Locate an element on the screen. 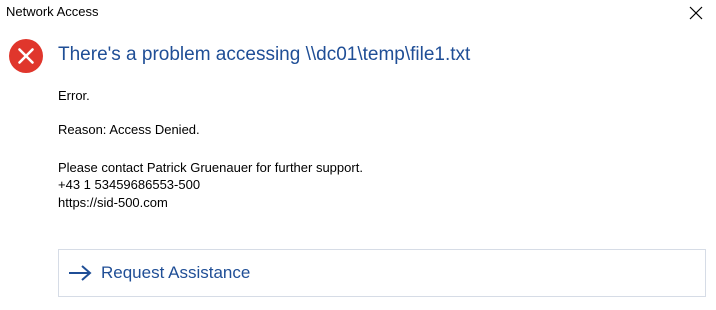  window-title: Network Access is located at coordinates (52, 11).